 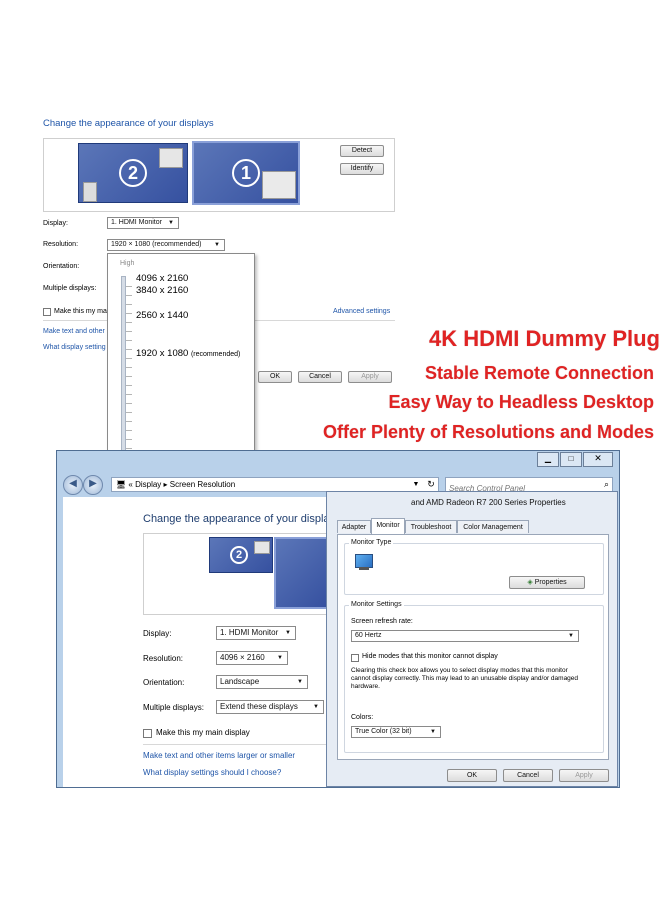 I want to click on high-label: High, so click(x=127, y=263).